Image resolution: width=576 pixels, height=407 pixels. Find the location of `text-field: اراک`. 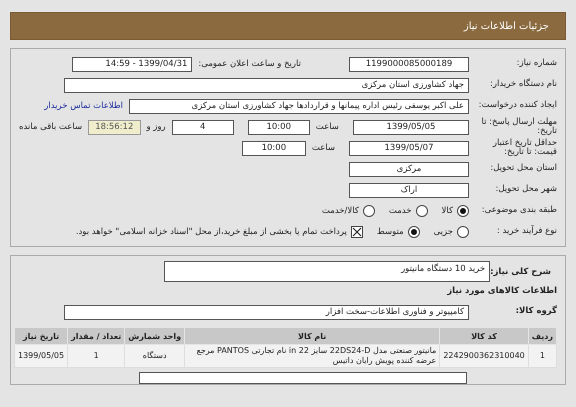

text-field: اراک is located at coordinates (409, 190).